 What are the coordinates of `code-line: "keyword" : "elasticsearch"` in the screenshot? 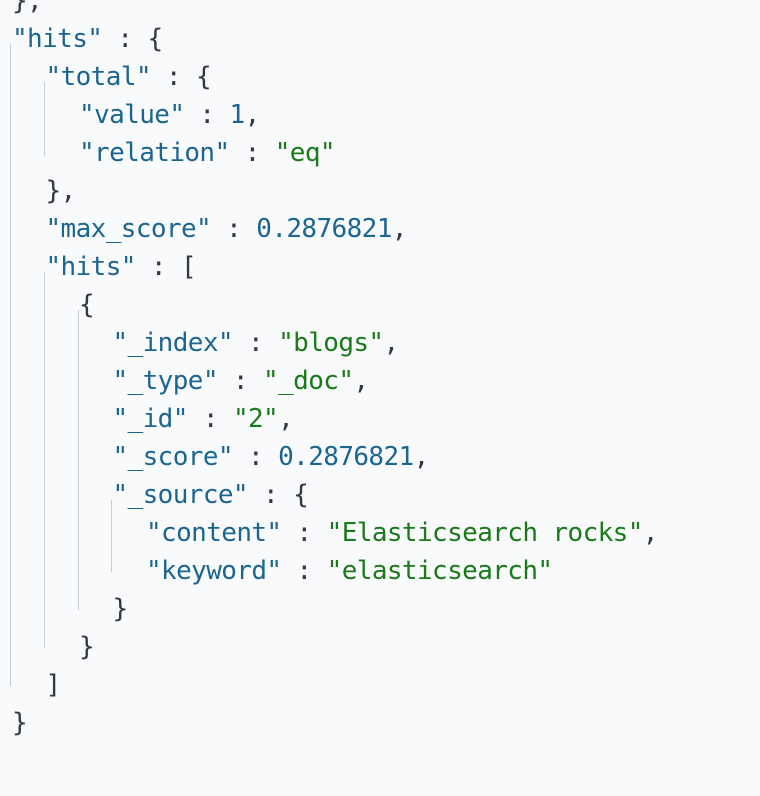 It's located at (349, 571).